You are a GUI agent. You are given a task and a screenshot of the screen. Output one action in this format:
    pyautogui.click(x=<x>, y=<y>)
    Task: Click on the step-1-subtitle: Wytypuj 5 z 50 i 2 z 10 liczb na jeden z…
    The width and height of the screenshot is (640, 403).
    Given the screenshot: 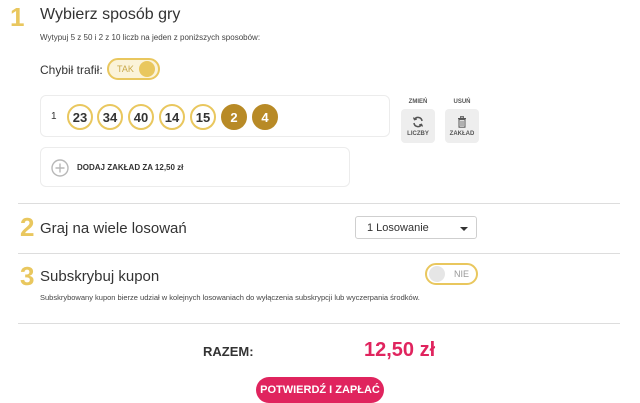 What is the action you would take?
    pyautogui.click(x=150, y=37)
    